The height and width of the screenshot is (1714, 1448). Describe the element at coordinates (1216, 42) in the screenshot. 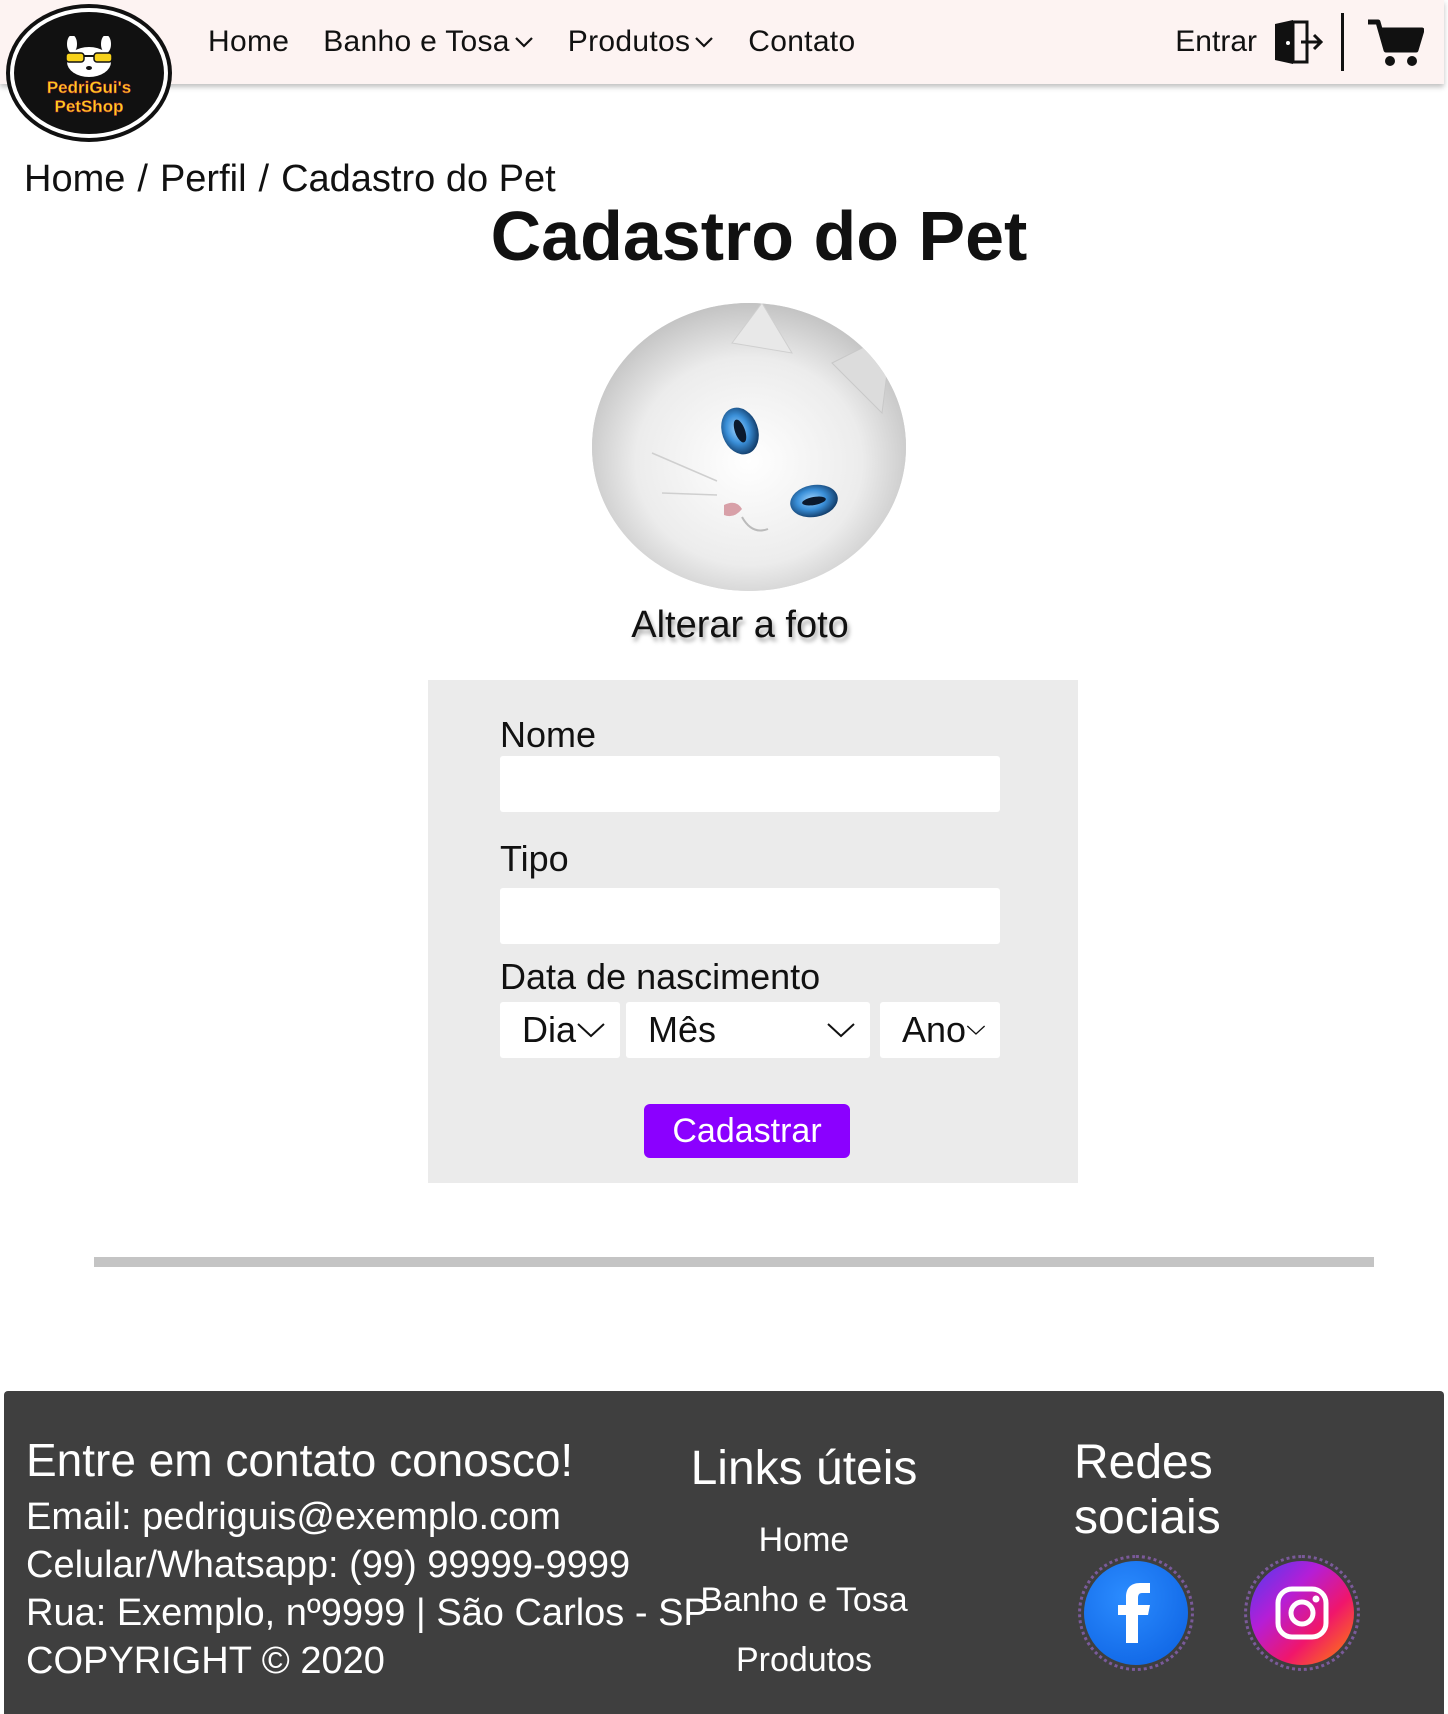

I see `login-link: Entrar` at that location.